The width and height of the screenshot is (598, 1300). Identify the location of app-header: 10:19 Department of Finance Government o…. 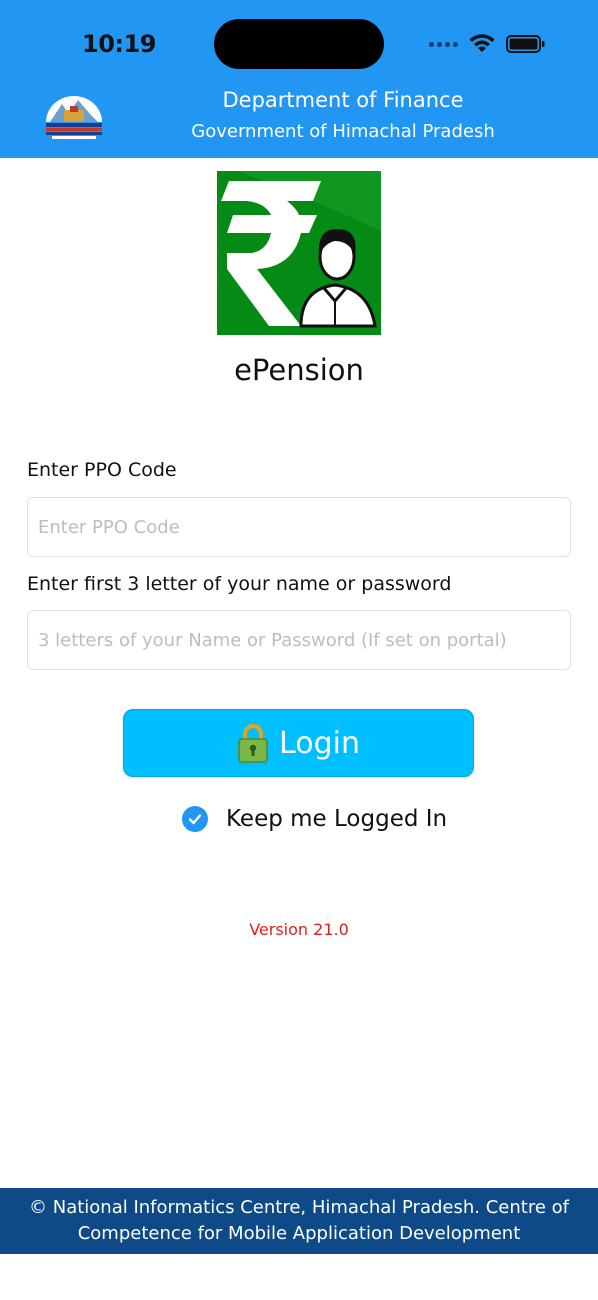
(299, 79).